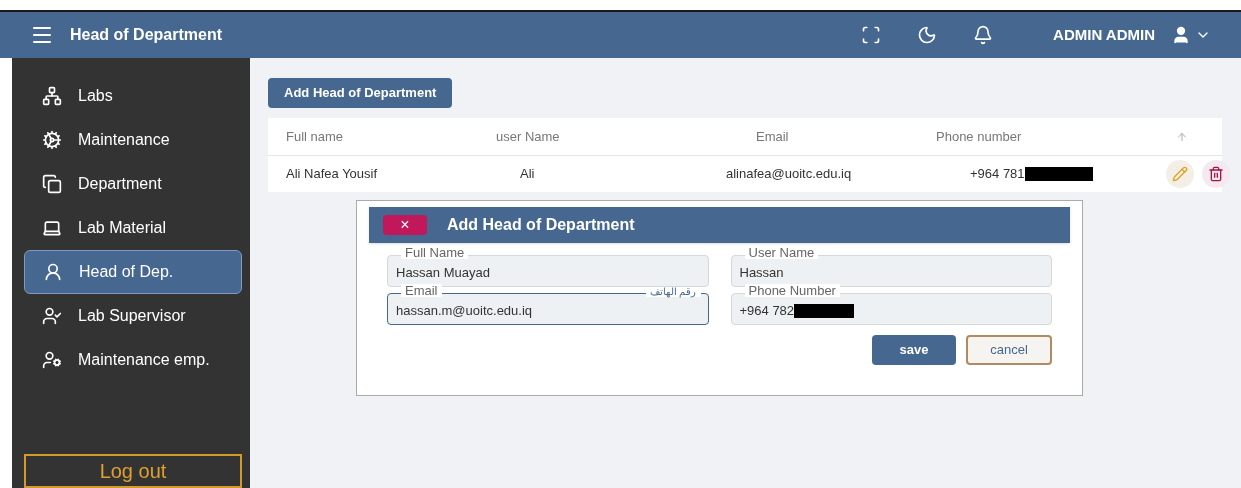 The height and width of the screenshot is (488, 1241). Describe the element at coordinates (133, 471) in the screenshot. I see `logout-button: Log out` at that location.